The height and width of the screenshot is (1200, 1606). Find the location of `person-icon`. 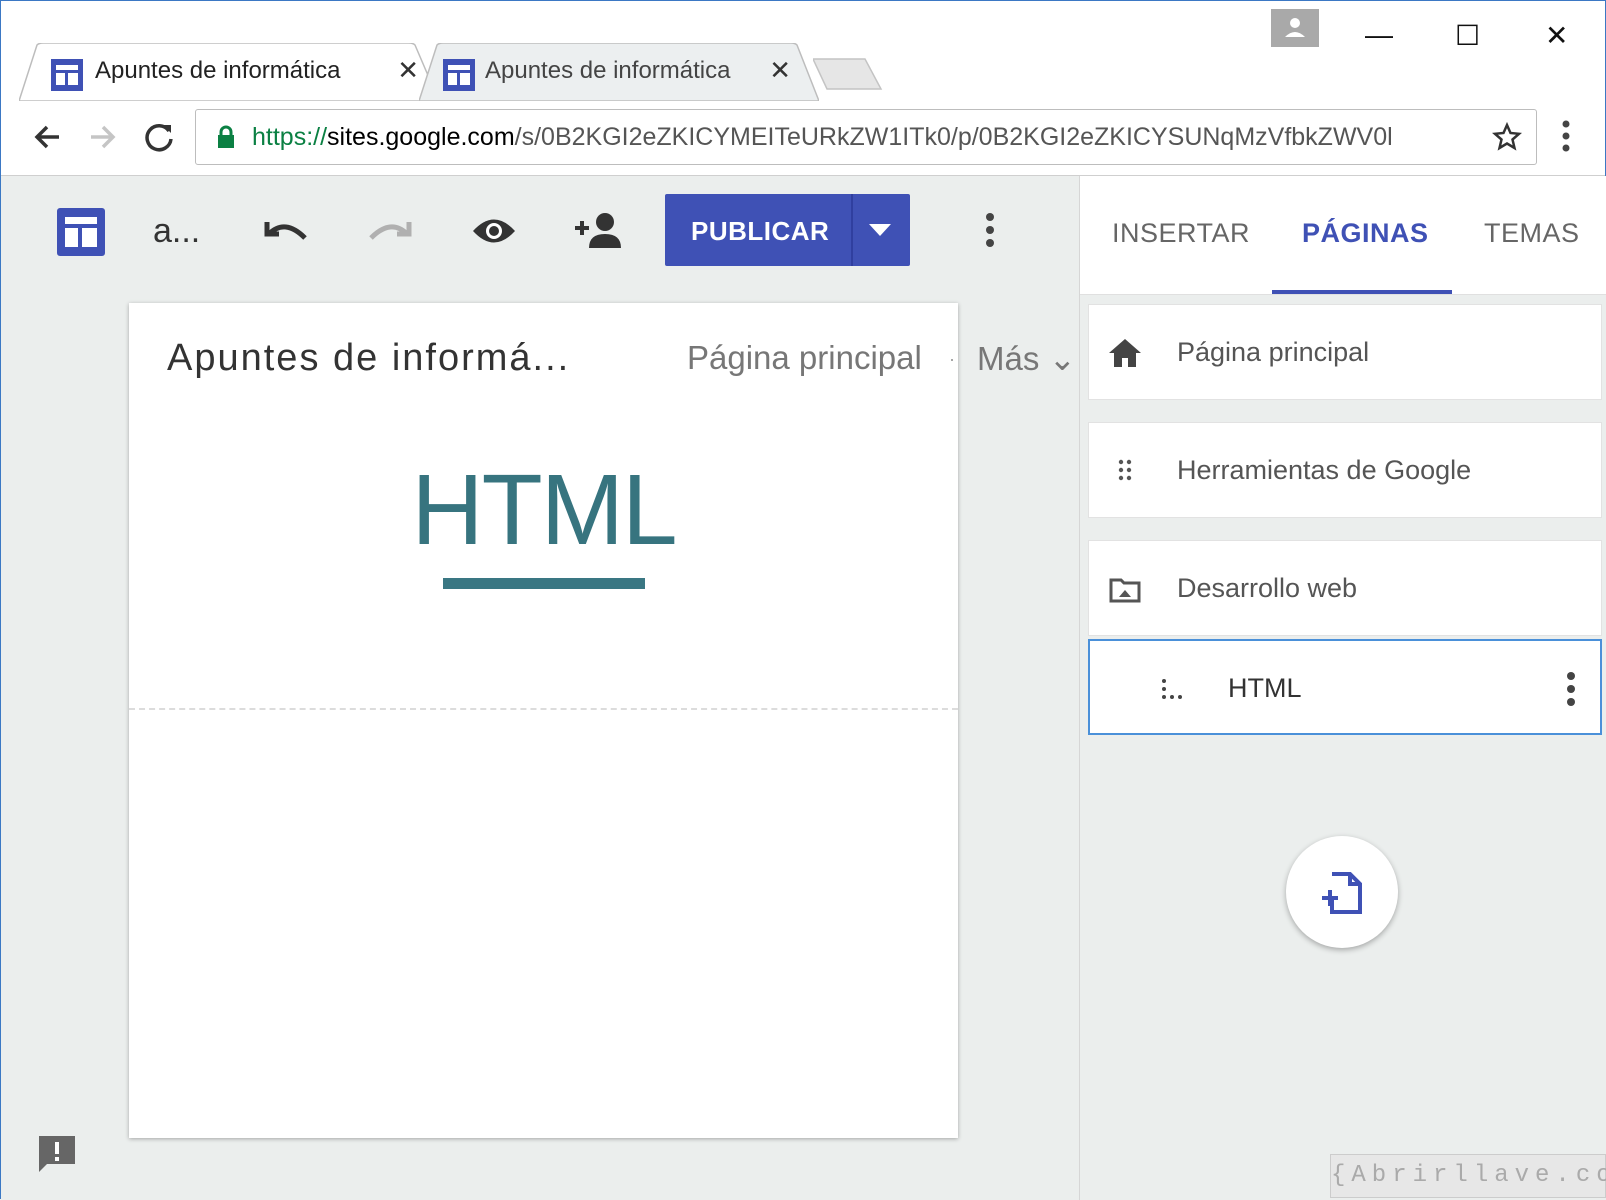

person-icon is located at coordinates (1295, 27).